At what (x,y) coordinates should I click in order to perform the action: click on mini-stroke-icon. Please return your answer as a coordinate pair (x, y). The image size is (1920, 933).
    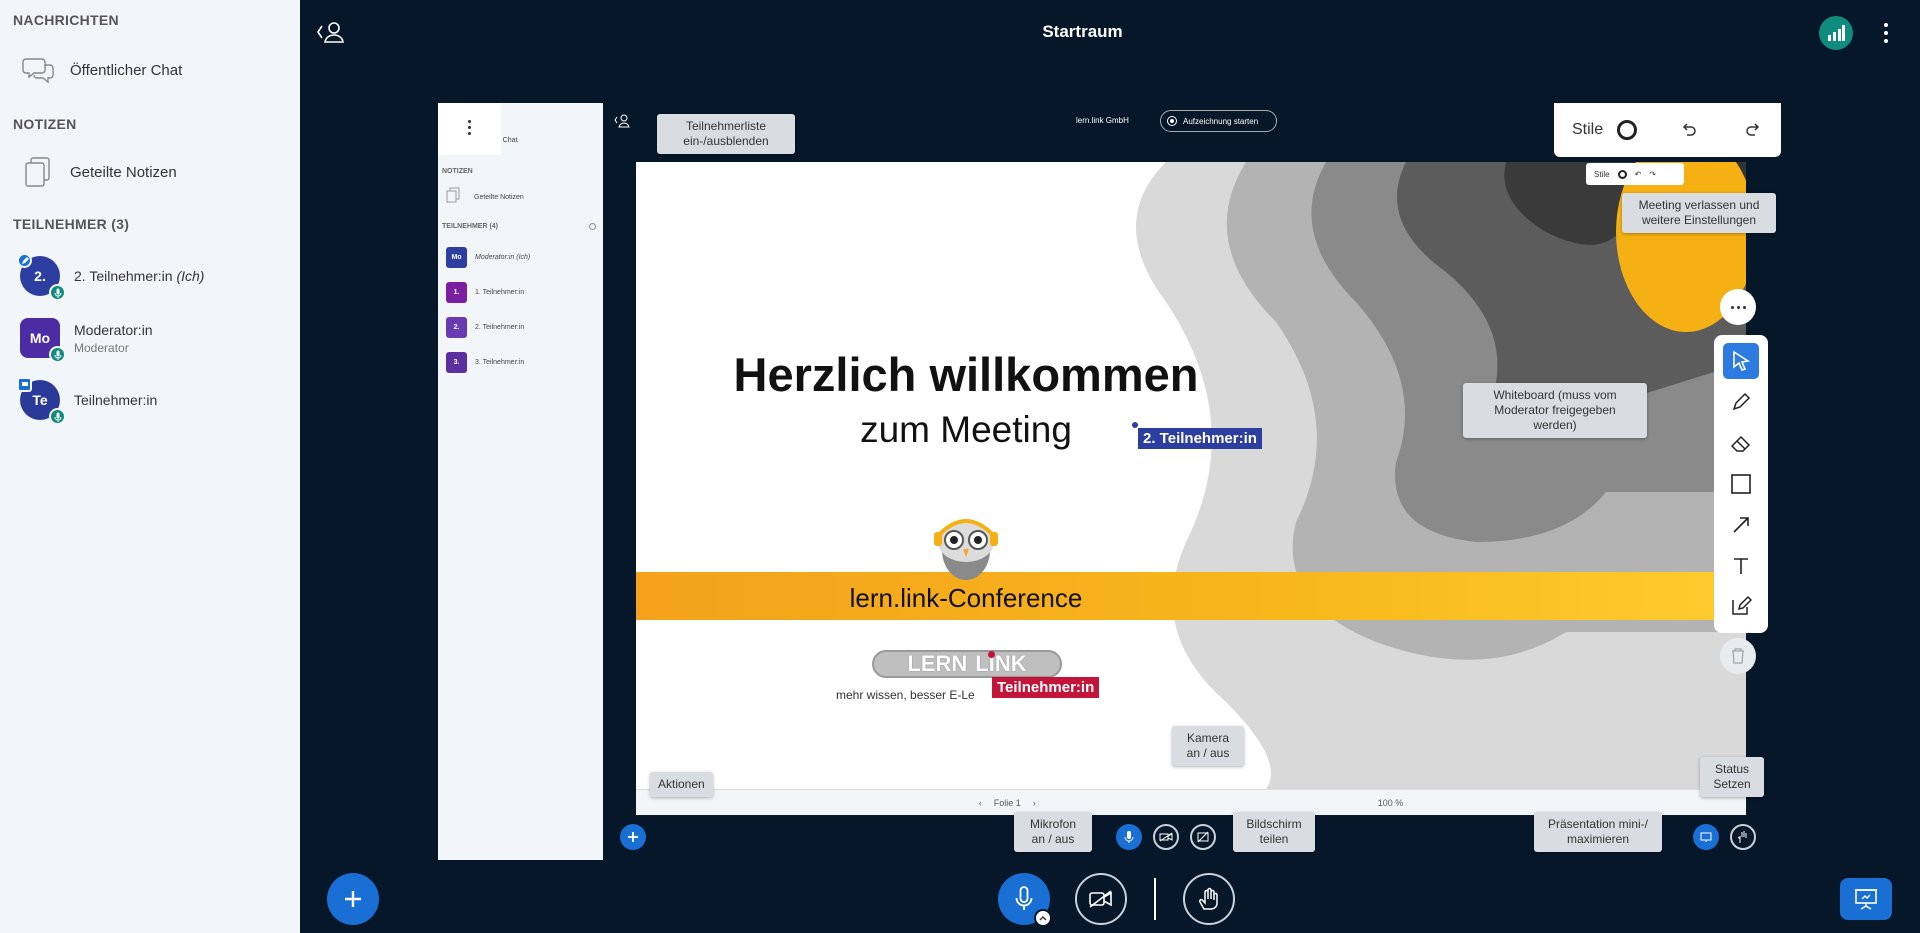
    Looking at the image, I should click on (1622, 174).